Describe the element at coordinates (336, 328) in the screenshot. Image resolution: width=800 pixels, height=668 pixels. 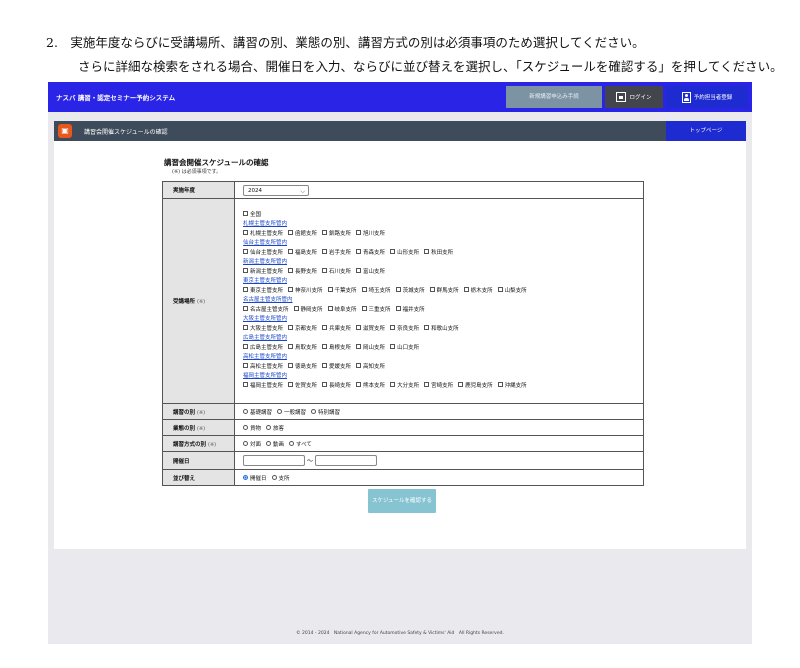
I see `checkbox-option: 兵庫支所` at that location.